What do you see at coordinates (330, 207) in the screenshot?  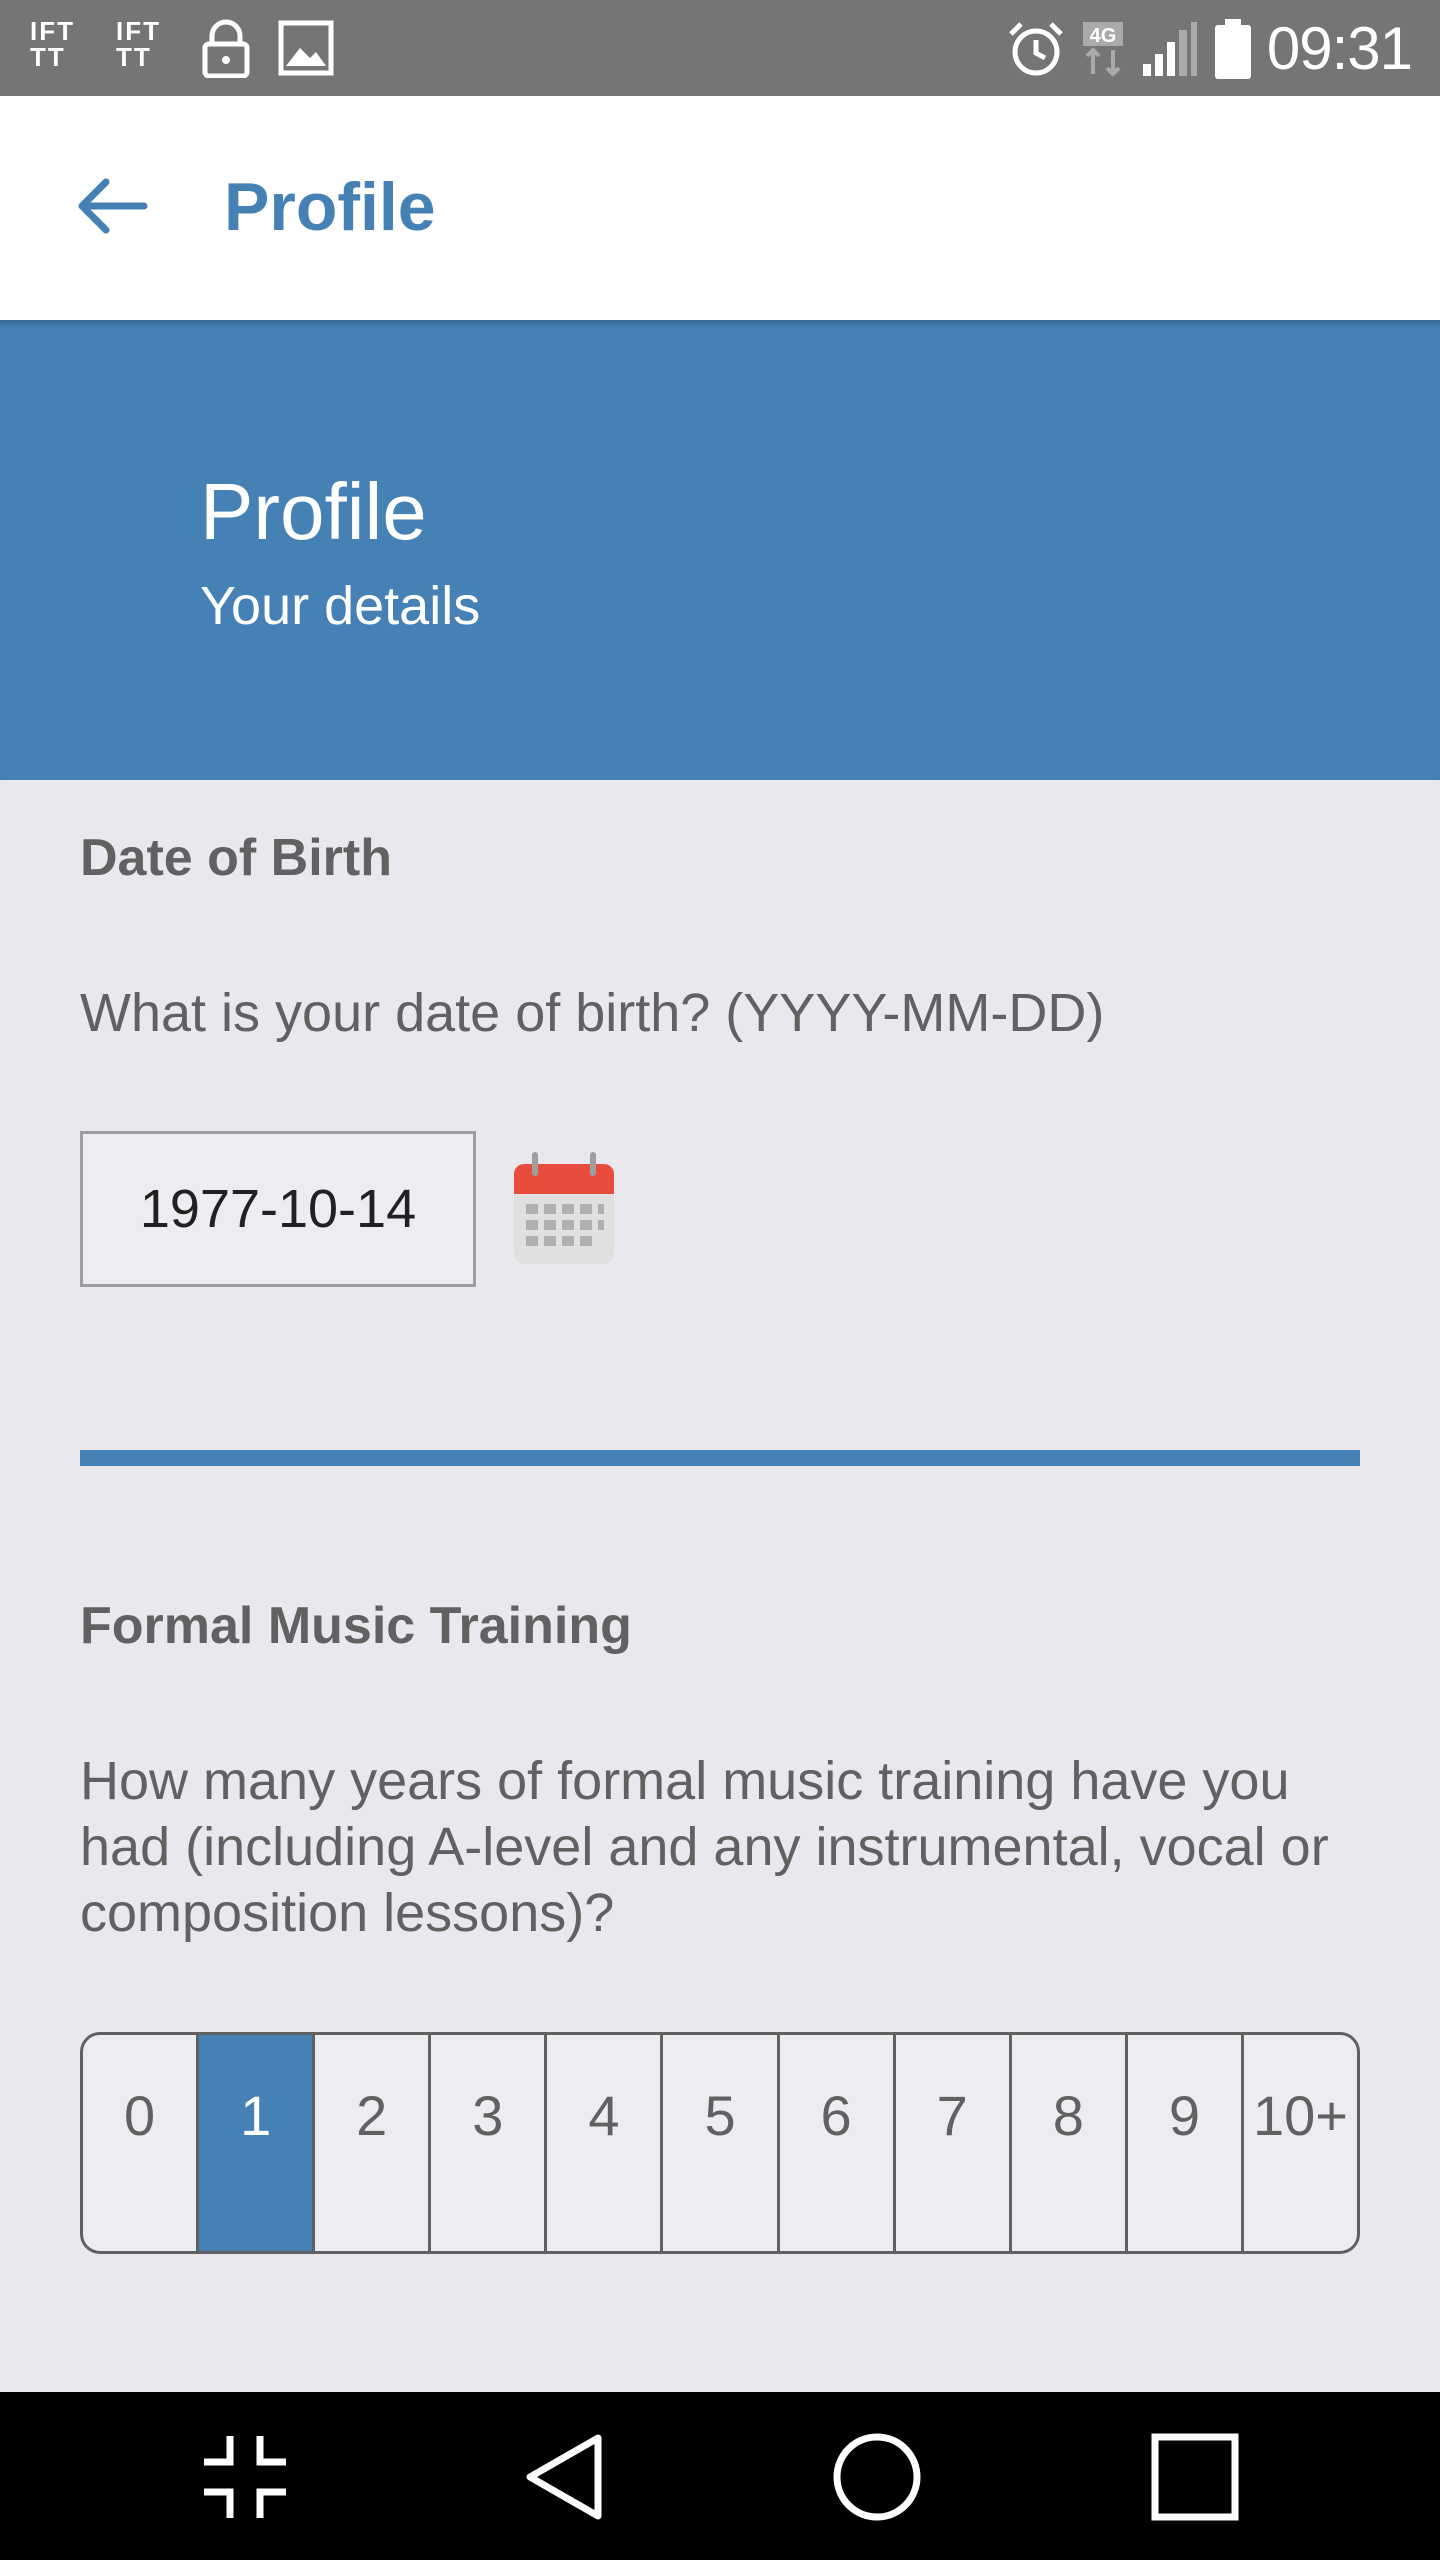 I see `toolbar-title: Profile` at bounding box center [330, 207].